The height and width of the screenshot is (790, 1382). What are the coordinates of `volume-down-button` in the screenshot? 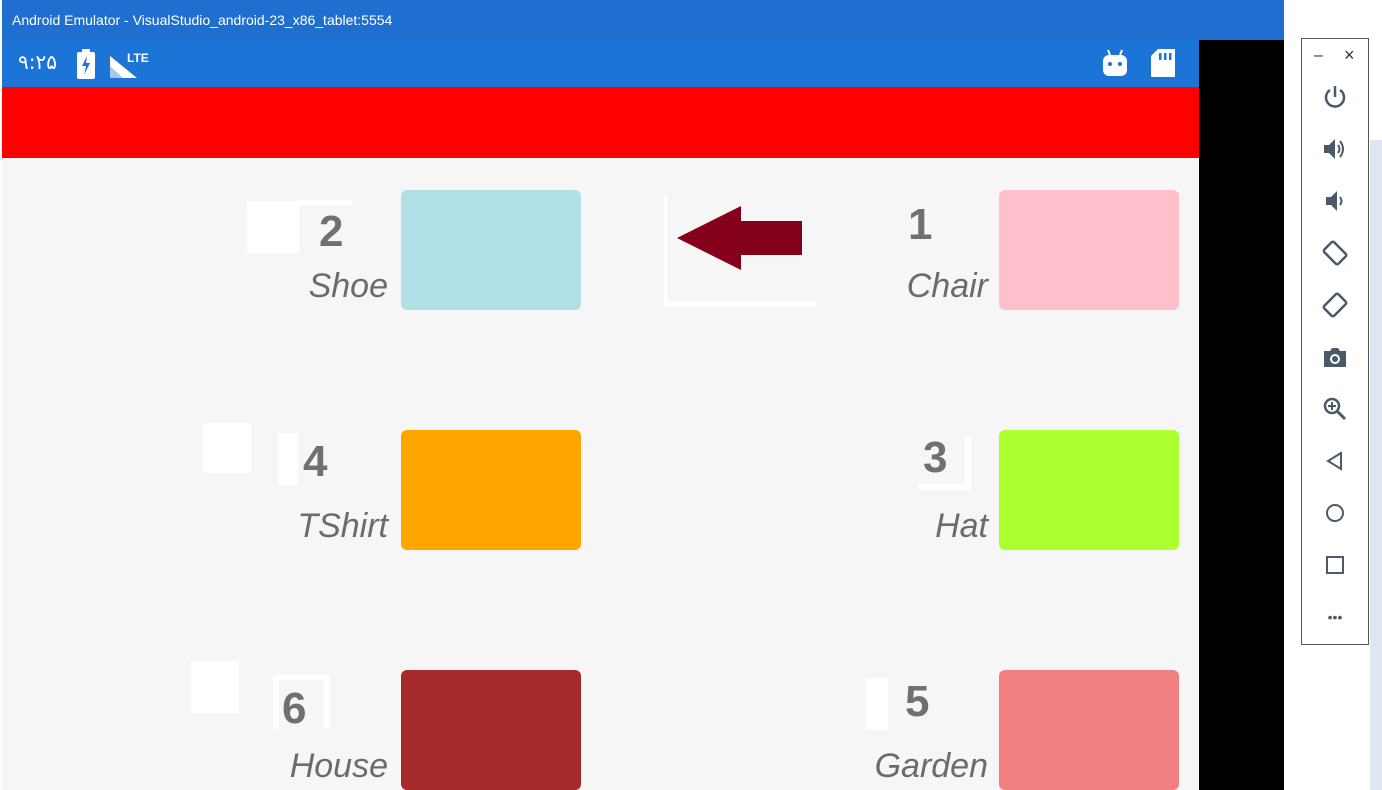 It's located at (1335, 201).